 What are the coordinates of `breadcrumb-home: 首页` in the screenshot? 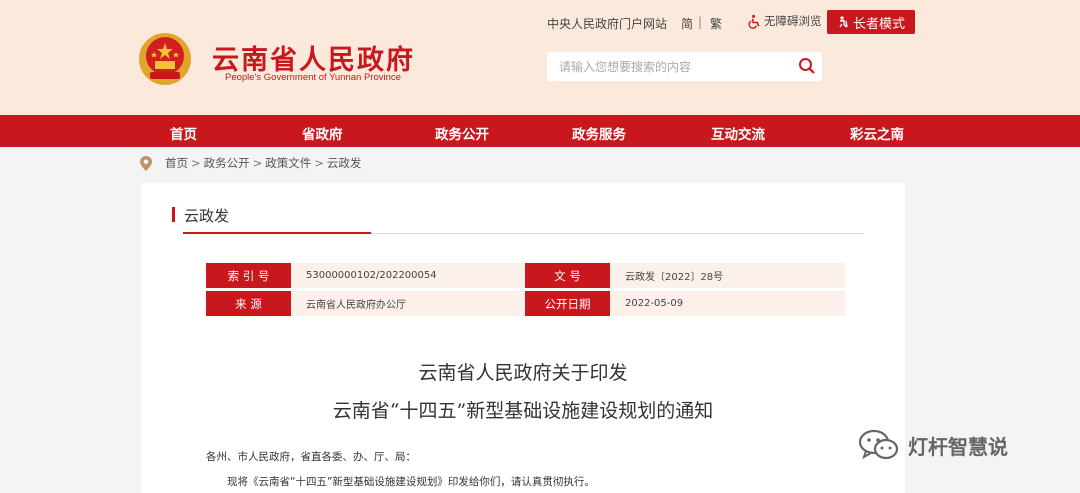 It's located at (176, 163).